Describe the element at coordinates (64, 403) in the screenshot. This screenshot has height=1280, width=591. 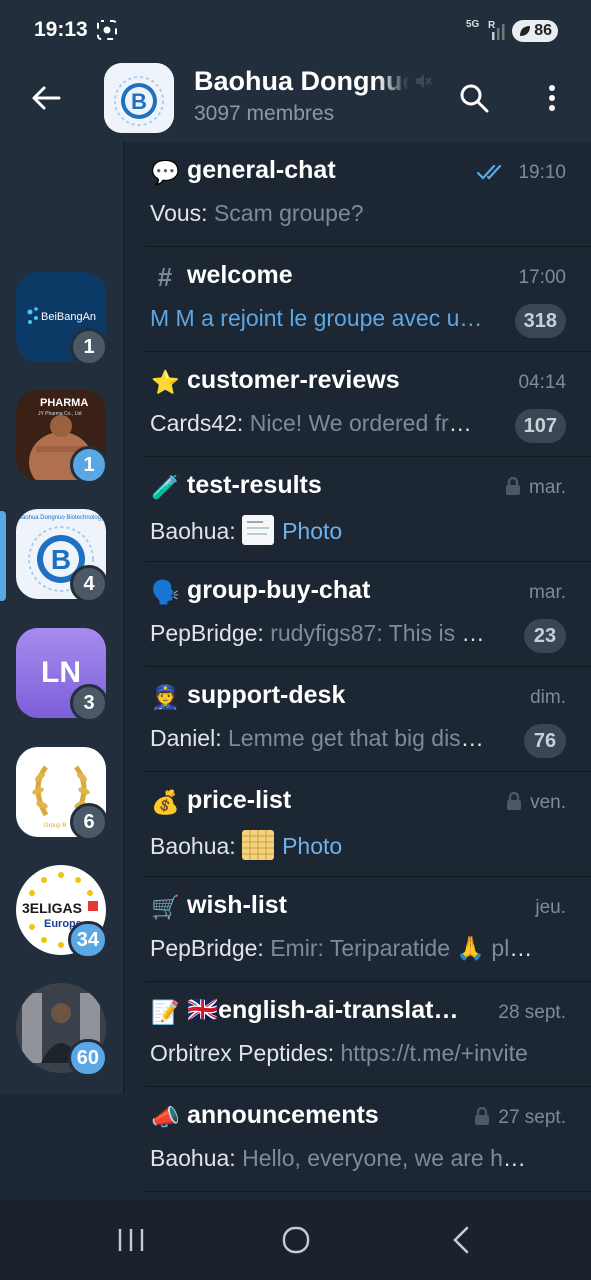
I see `sidebar-label: PHARMA` at that location.